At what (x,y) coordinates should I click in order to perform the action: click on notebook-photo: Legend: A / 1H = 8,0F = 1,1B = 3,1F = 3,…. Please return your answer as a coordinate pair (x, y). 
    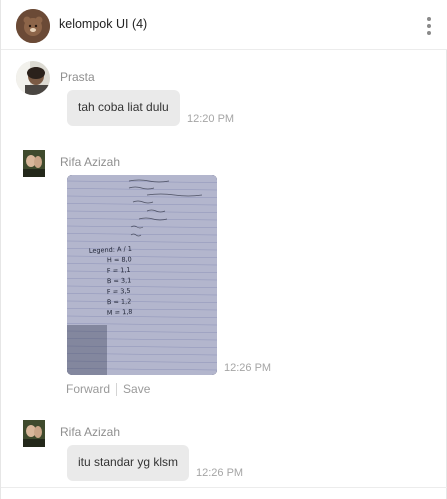
    Looking at the image, I should click on (142, 275).